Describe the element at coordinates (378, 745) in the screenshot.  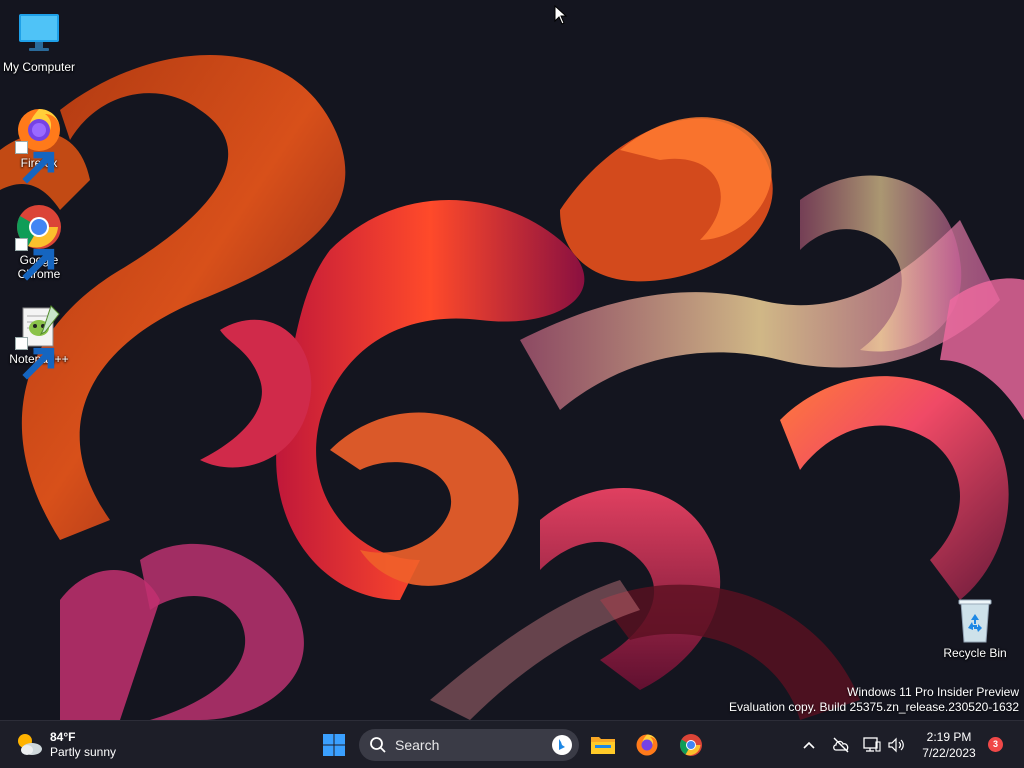
I see `search-icon` at that location.